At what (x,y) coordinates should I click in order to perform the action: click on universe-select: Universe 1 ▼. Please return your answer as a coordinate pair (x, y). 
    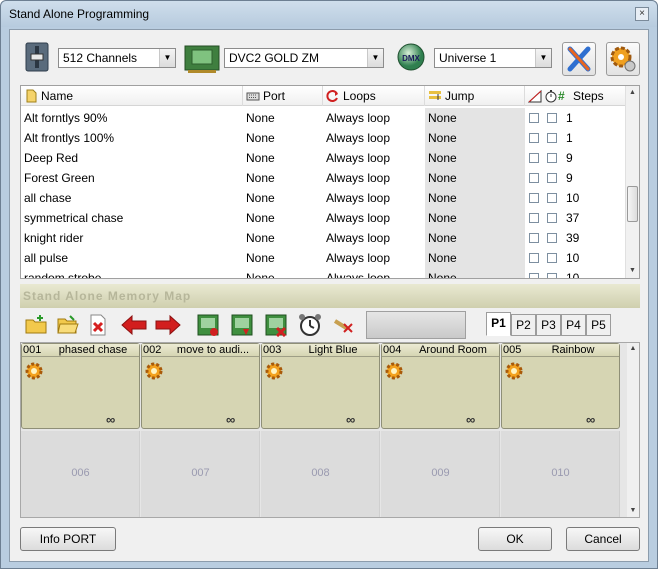
    Looking at the image, I should click on (493, 58).